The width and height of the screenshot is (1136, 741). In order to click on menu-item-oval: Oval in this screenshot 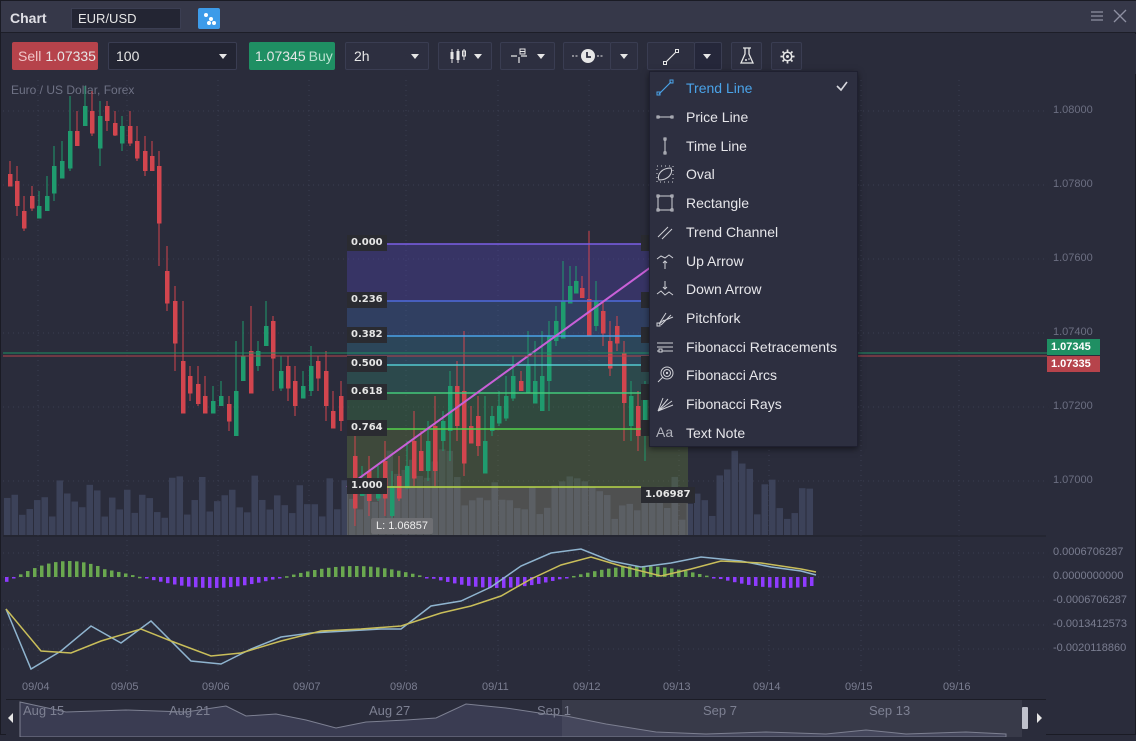, I will do `click(754, 173)`.